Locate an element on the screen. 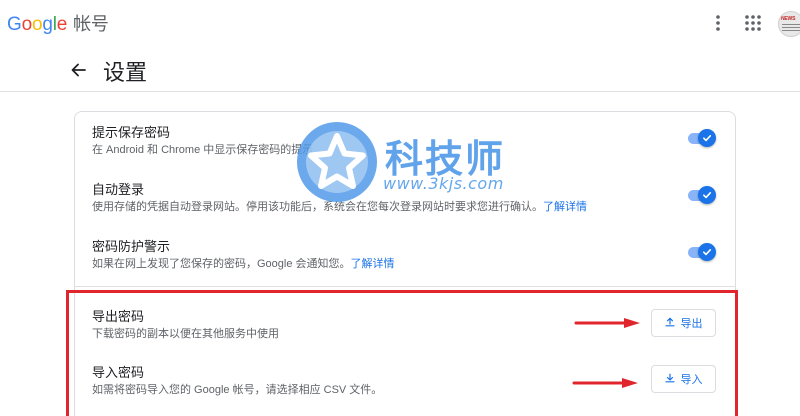  setting-description: 如果在网上发现了您保存的密码，Google 会通知您。了解详情 is located at coordinates (412, 264).